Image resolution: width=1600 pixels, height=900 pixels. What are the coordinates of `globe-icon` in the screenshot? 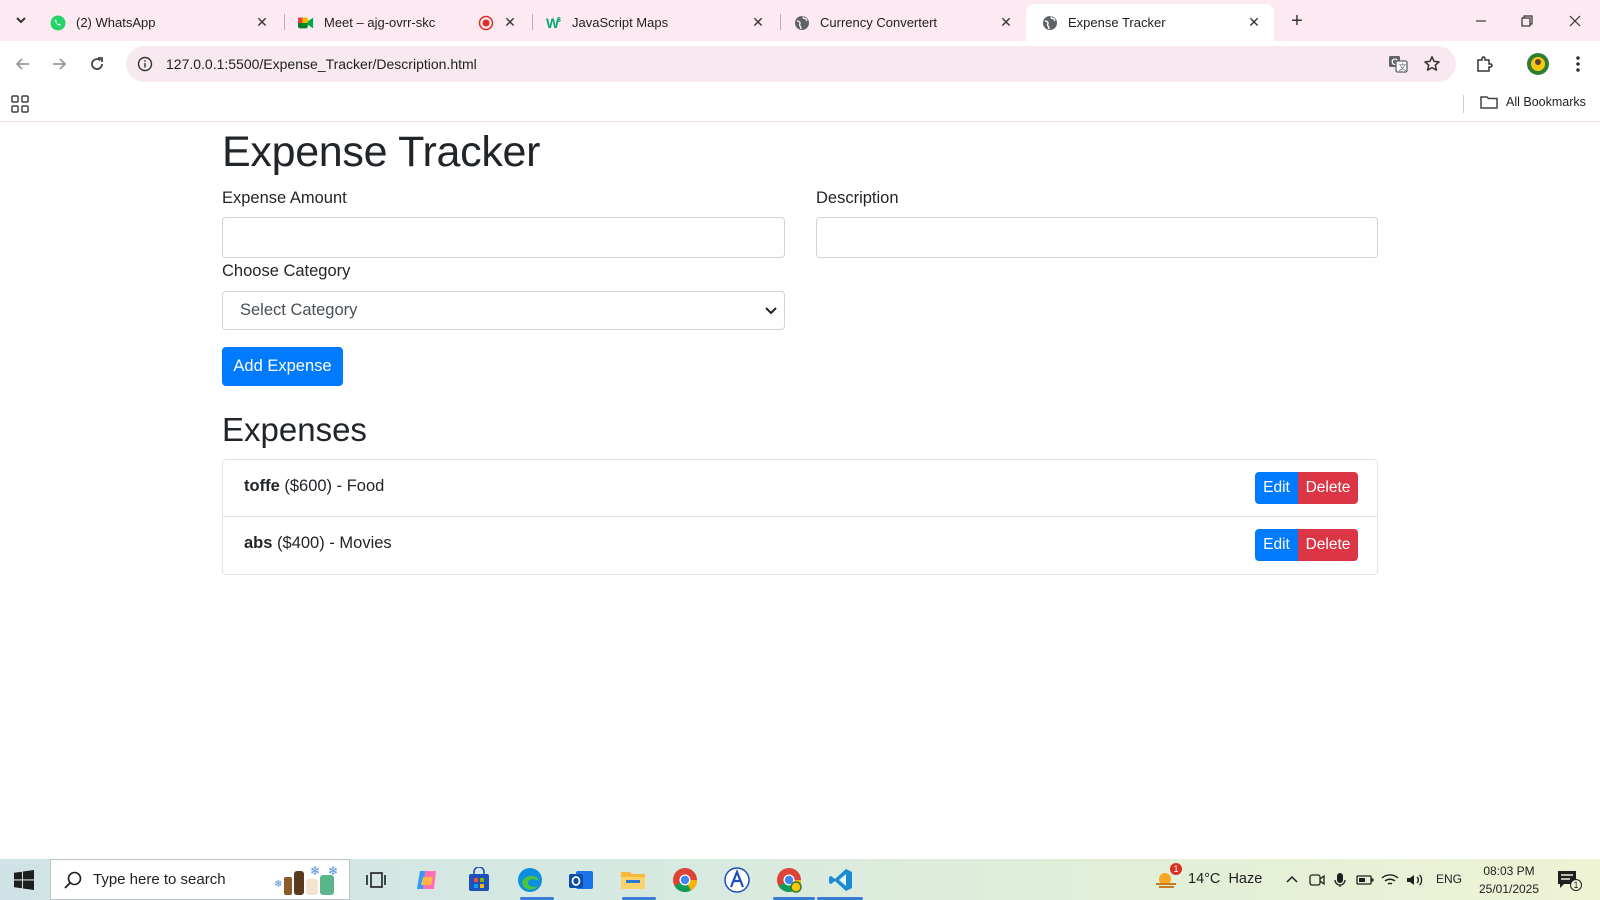 It's located at (802, 23).